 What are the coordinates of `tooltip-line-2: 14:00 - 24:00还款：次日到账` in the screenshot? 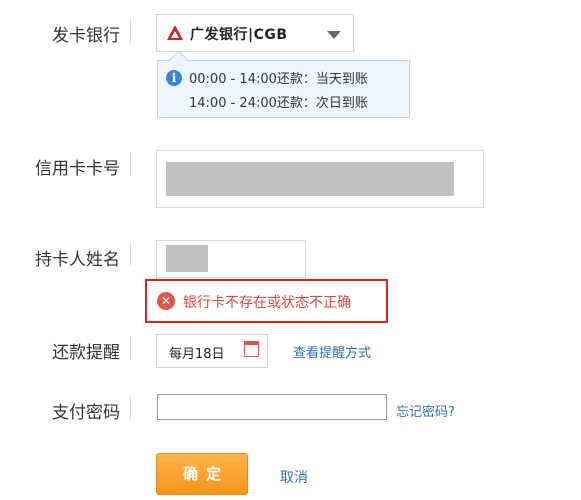 It's located at (278, 103).